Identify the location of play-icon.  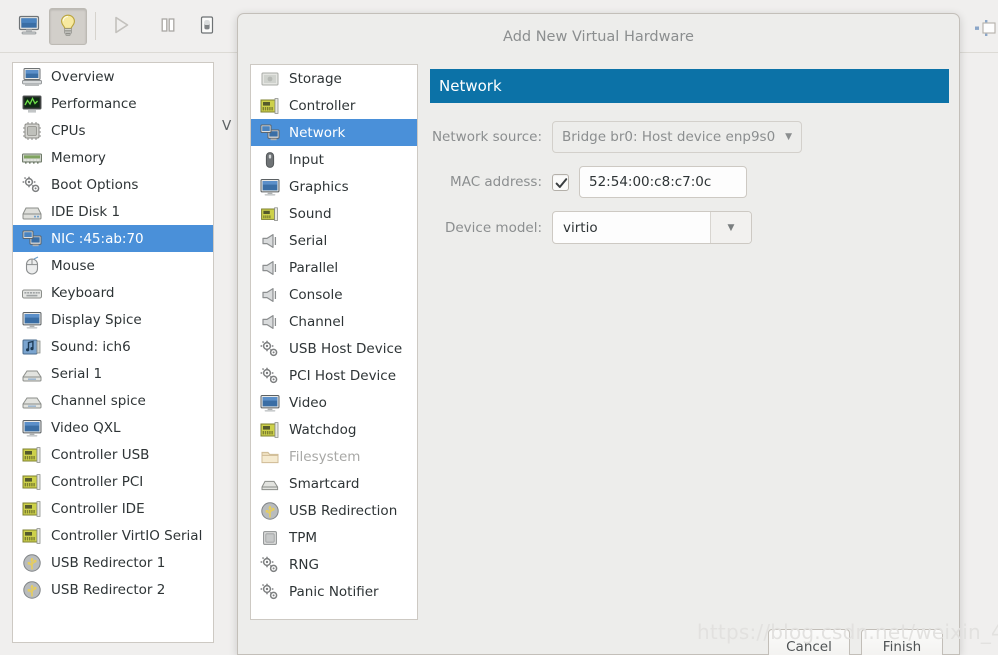
(121, 27).